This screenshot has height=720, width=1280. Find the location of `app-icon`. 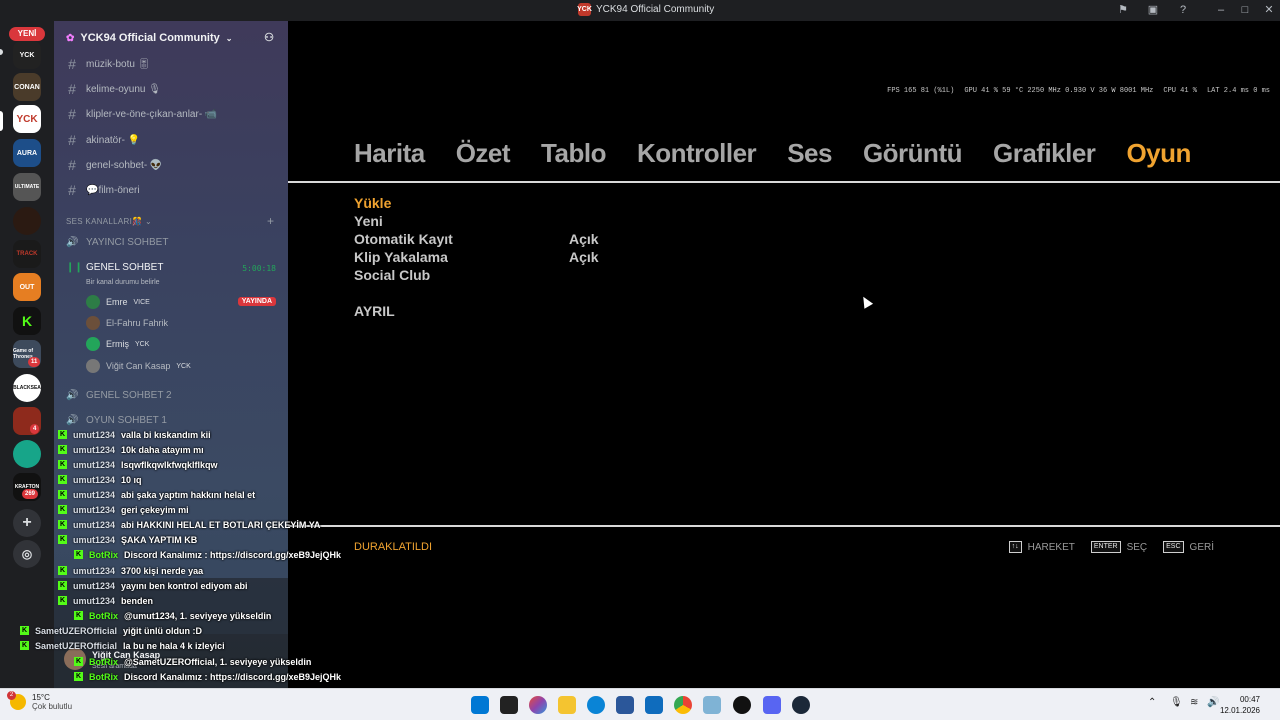

app-icon is located at coordinates (712, 705).